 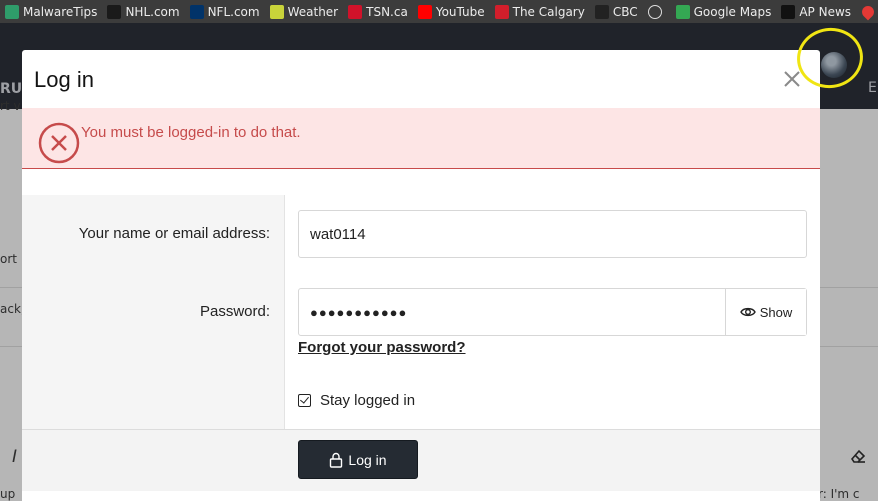 I want to click on bookmark-label: NHL.com, so click(x=152, y=11).